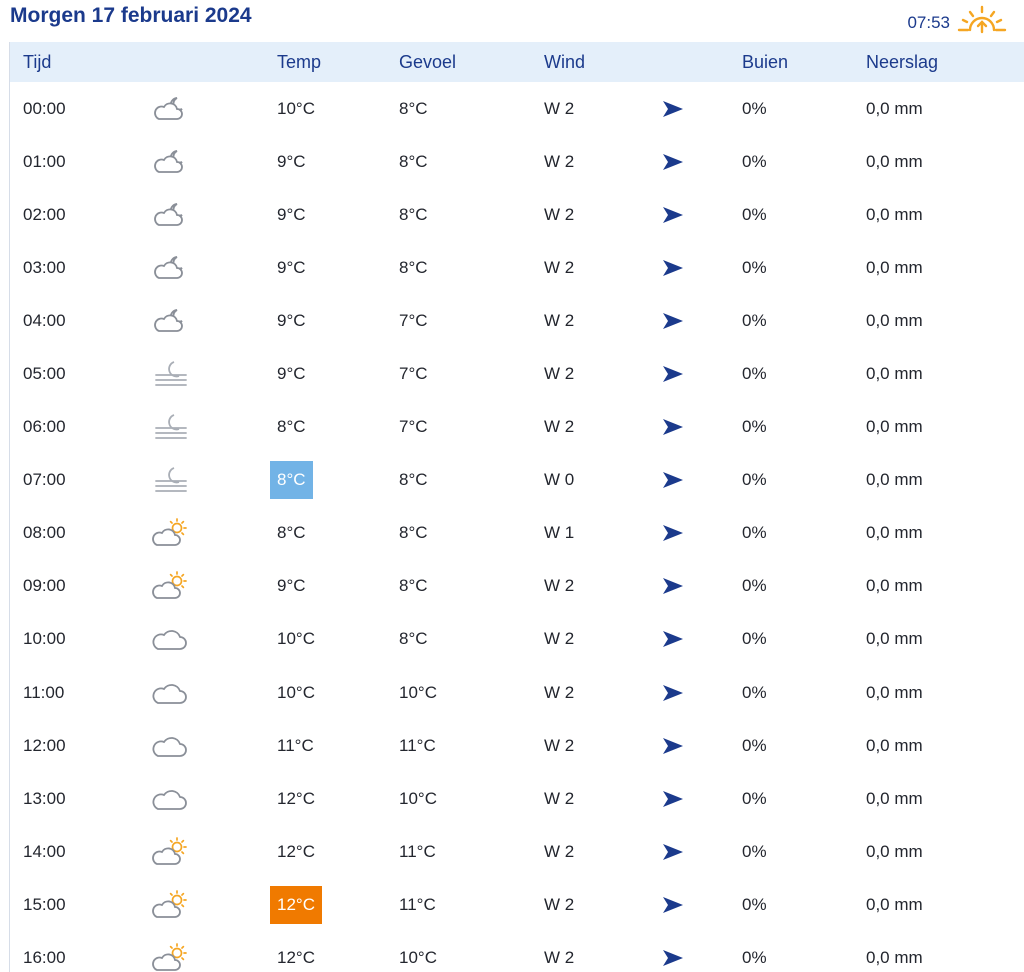 Image resolution: width=1024 pixels, height=972 pixels. Describe the element at coordinates (299, 61) in the screenshot. I see `col-header-temp: Temp` at that location.